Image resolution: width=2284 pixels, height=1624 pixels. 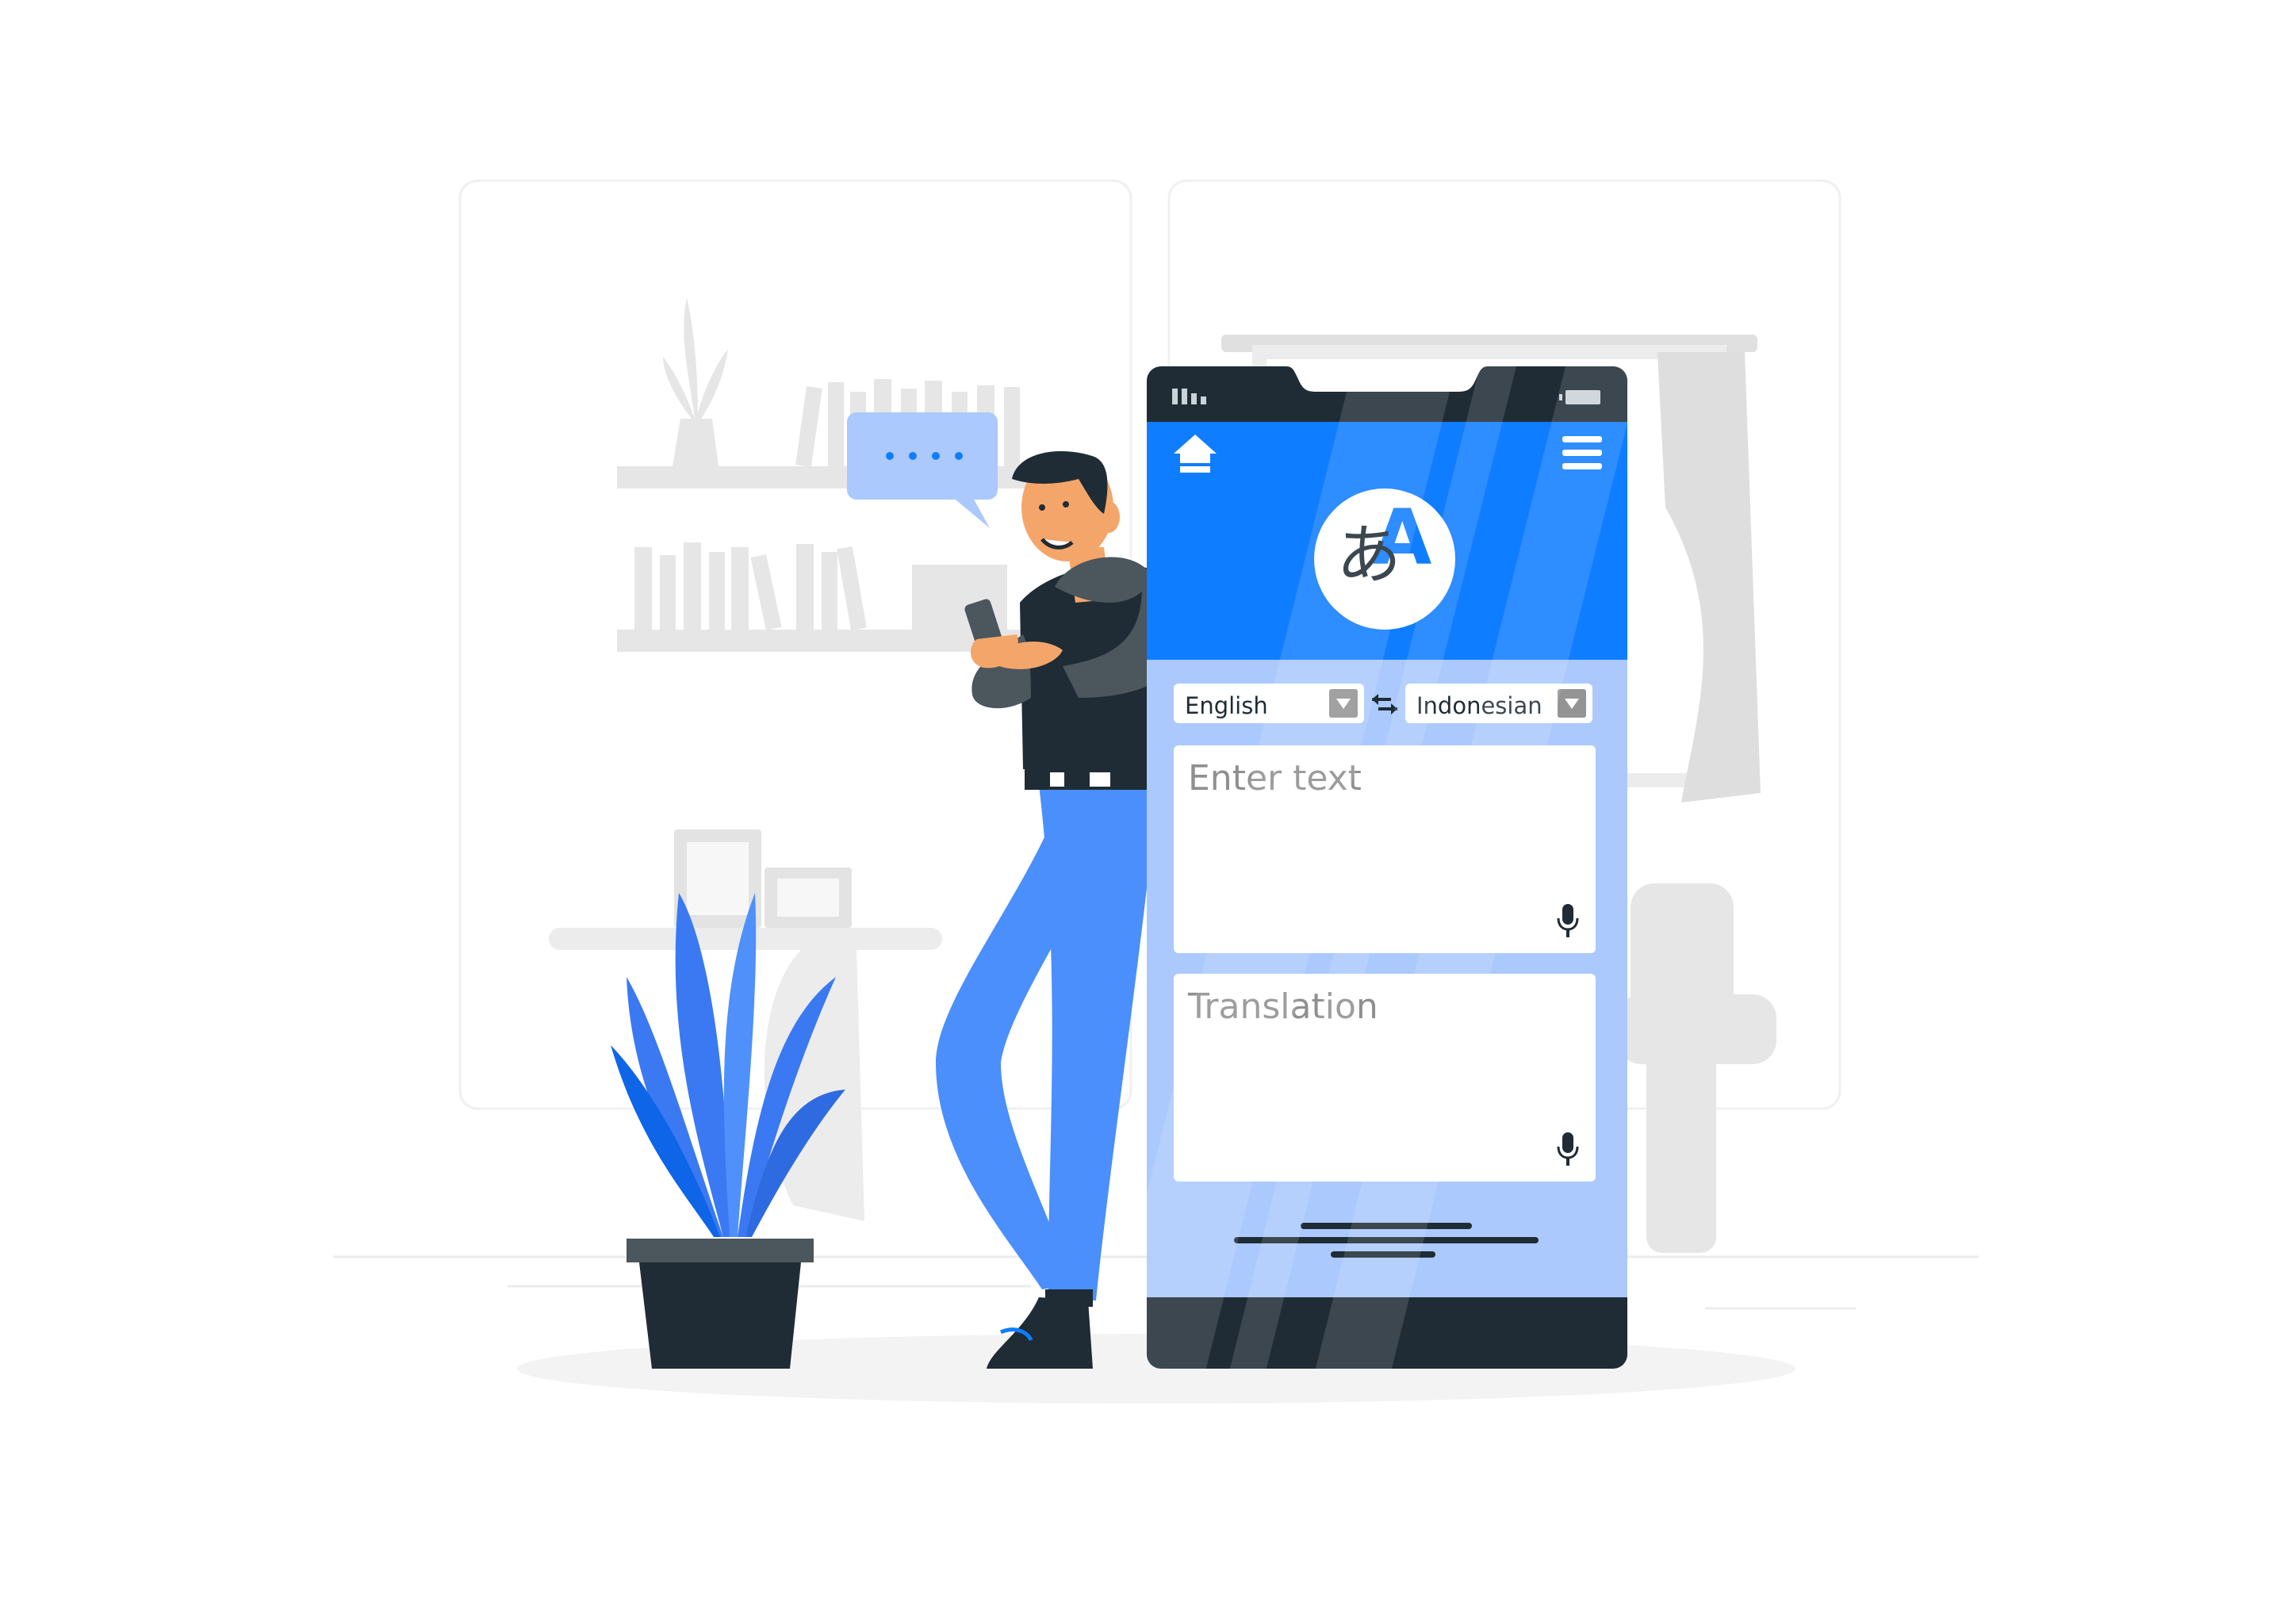 What do you see at coordinates (1479, 705) in the screenshot?
I see `target-language-label: Indonesian` at bounding box center [1479, 705].